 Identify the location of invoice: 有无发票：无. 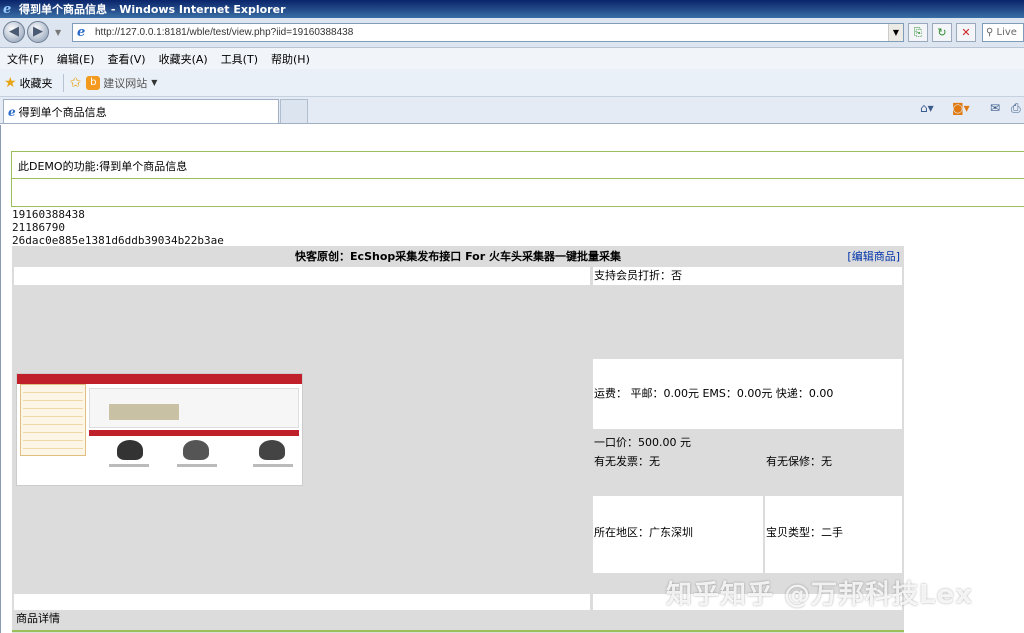
(627, 461).